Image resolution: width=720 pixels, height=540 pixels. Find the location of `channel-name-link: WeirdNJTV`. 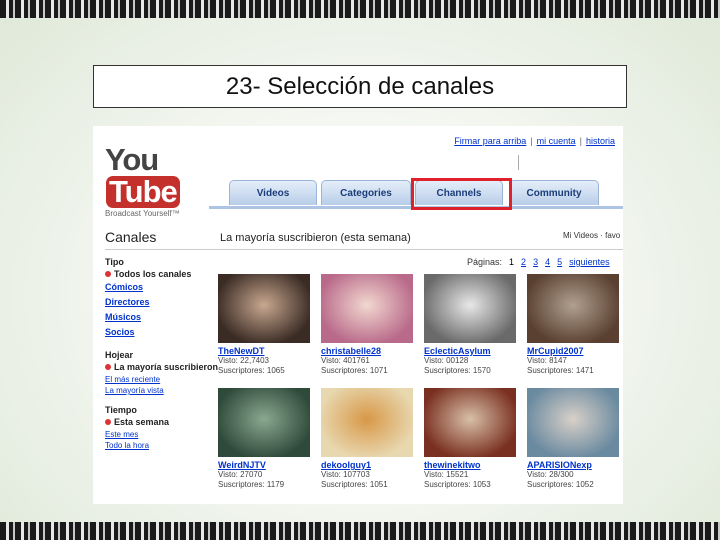

channel-name-link: WeirdNJTV is located at coordinates (265, 465).